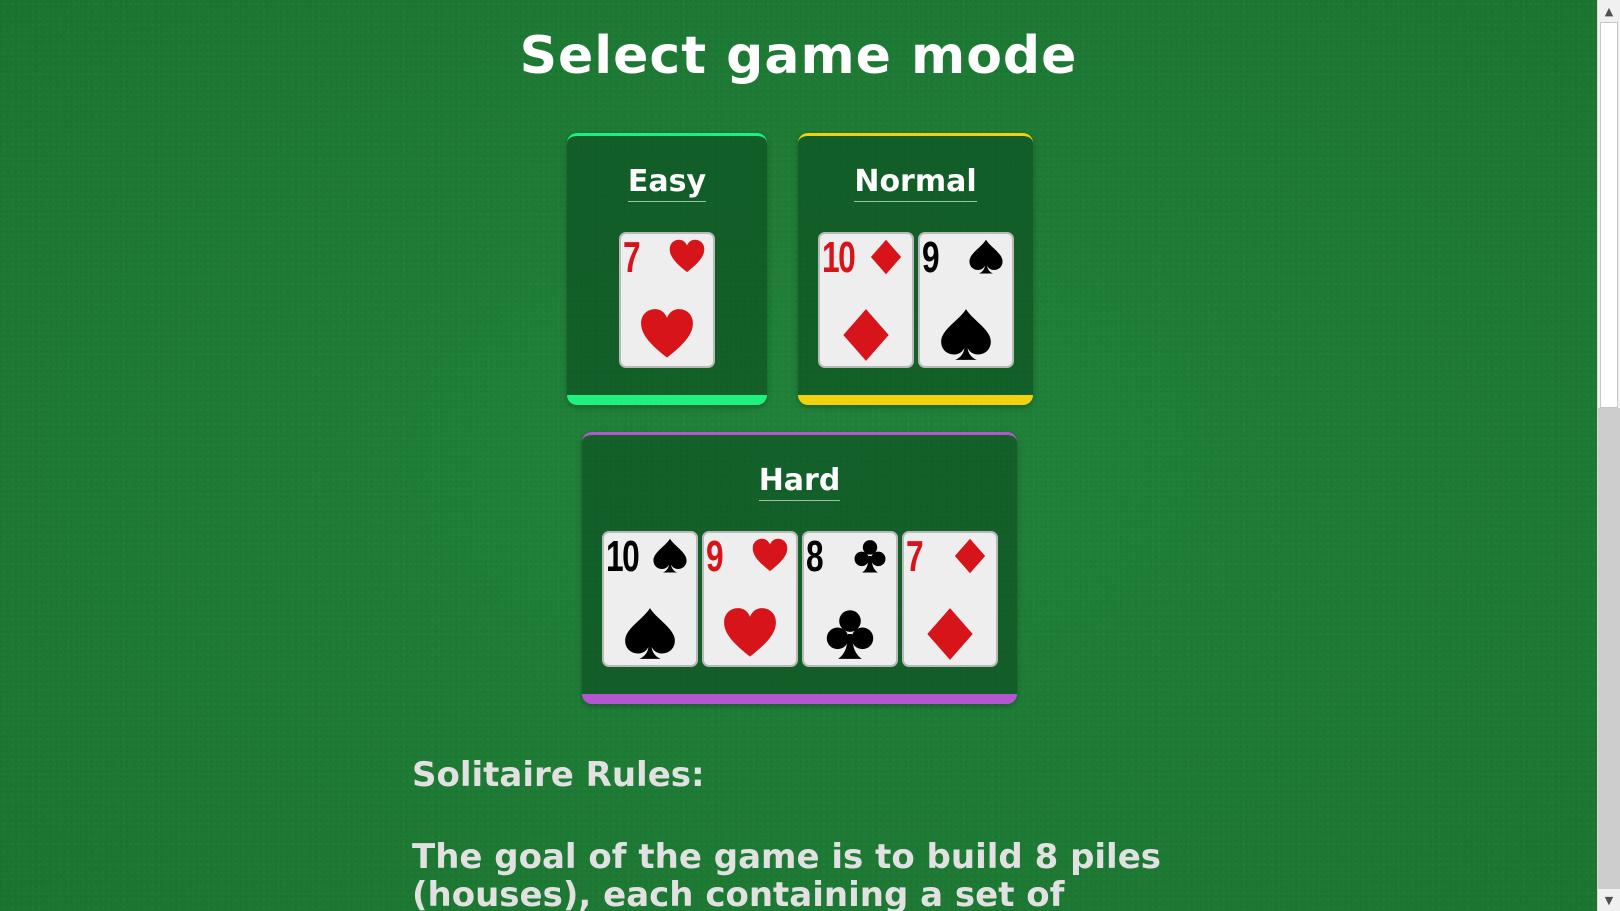  I want to click on hard-mode-cards: 10 9 8 7, so click(799, 599).